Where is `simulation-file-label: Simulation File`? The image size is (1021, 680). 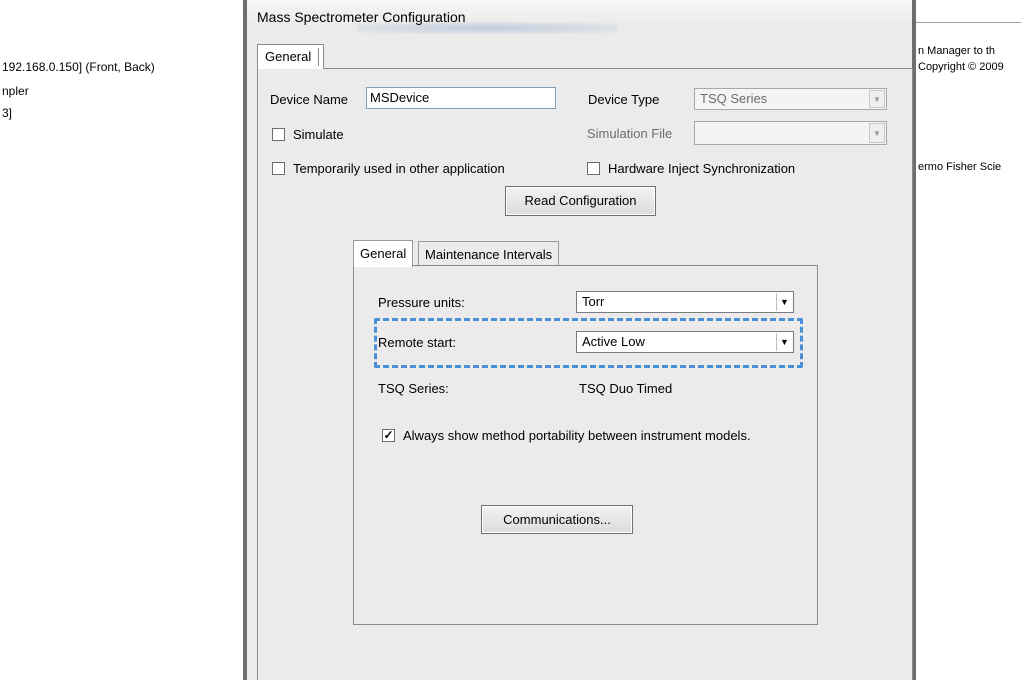 simulation-file-label: Simulation File is located at coordinates (630, 133).